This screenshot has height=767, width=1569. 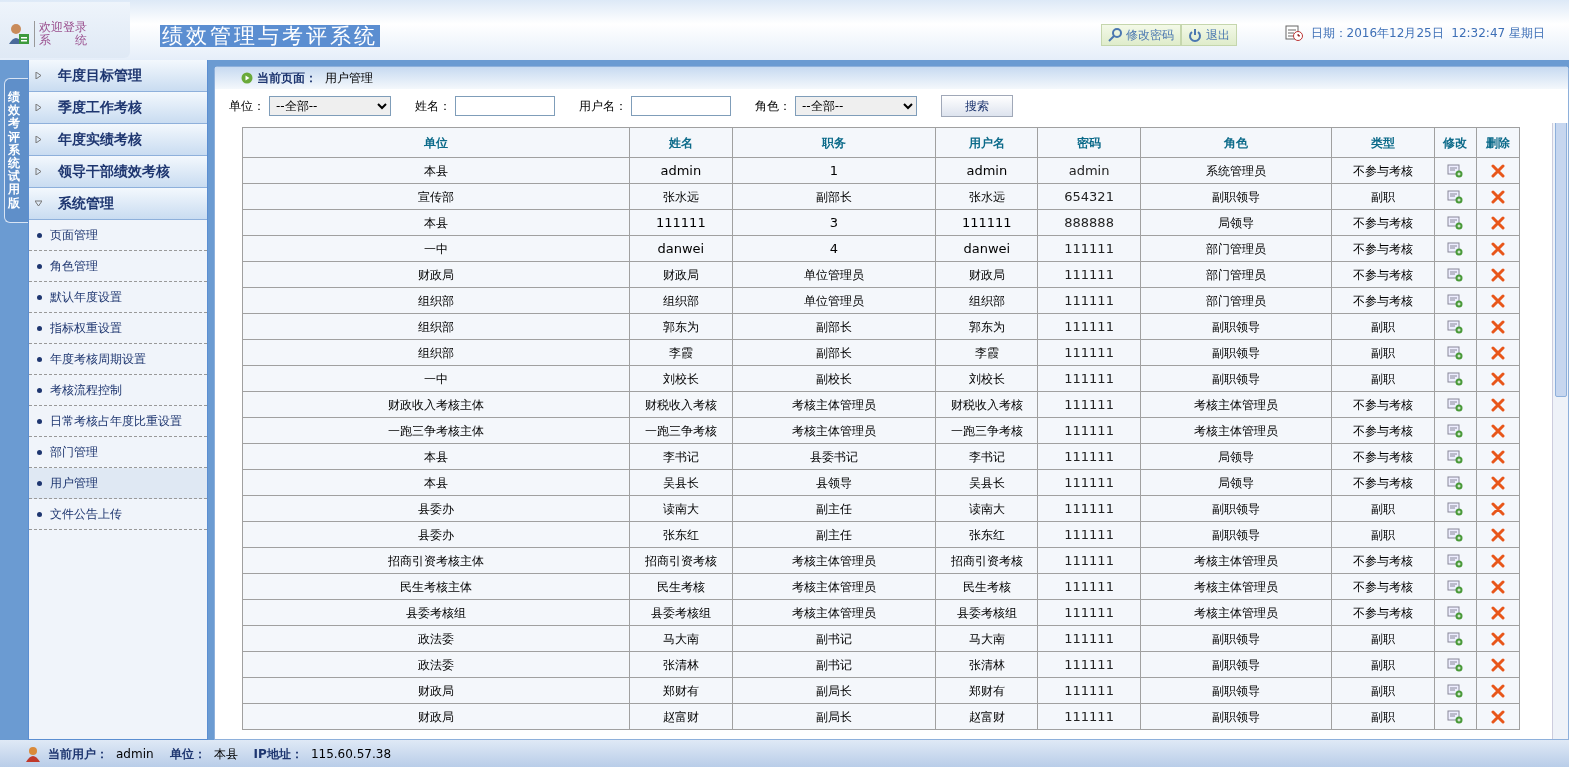 I want to click on table-cell: 副局长, so click(x=834, y=716).